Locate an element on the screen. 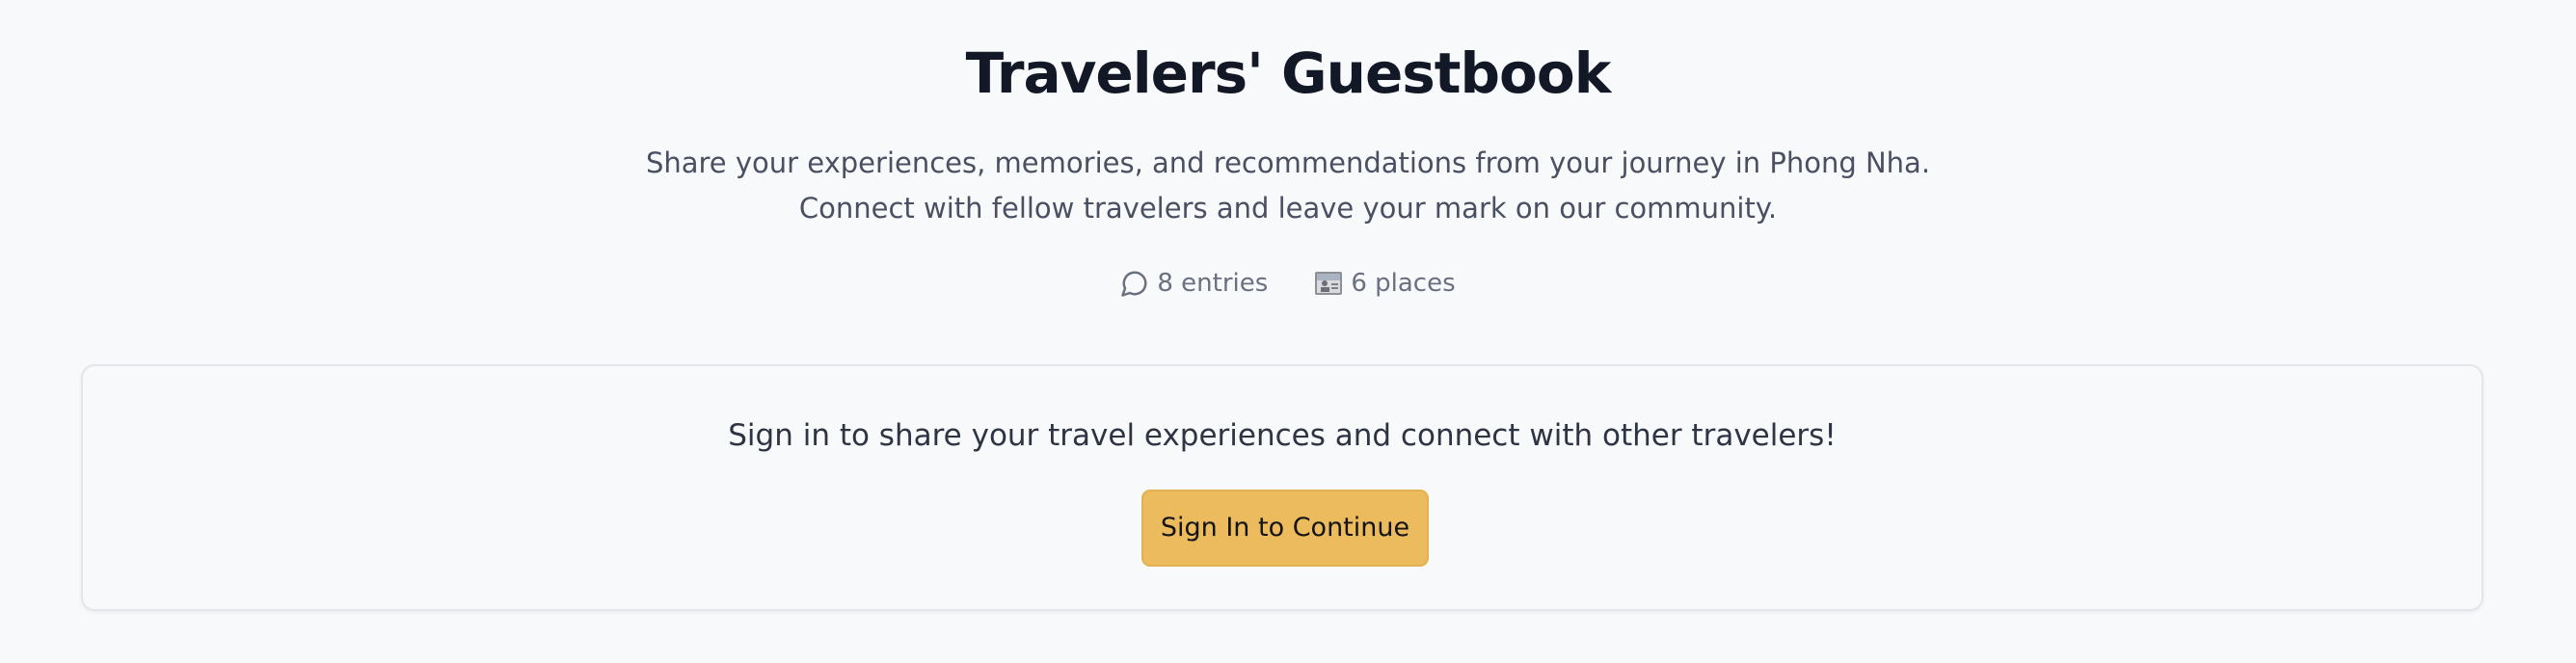  places-stat: 6 places is located at coordinates (1385, 283).